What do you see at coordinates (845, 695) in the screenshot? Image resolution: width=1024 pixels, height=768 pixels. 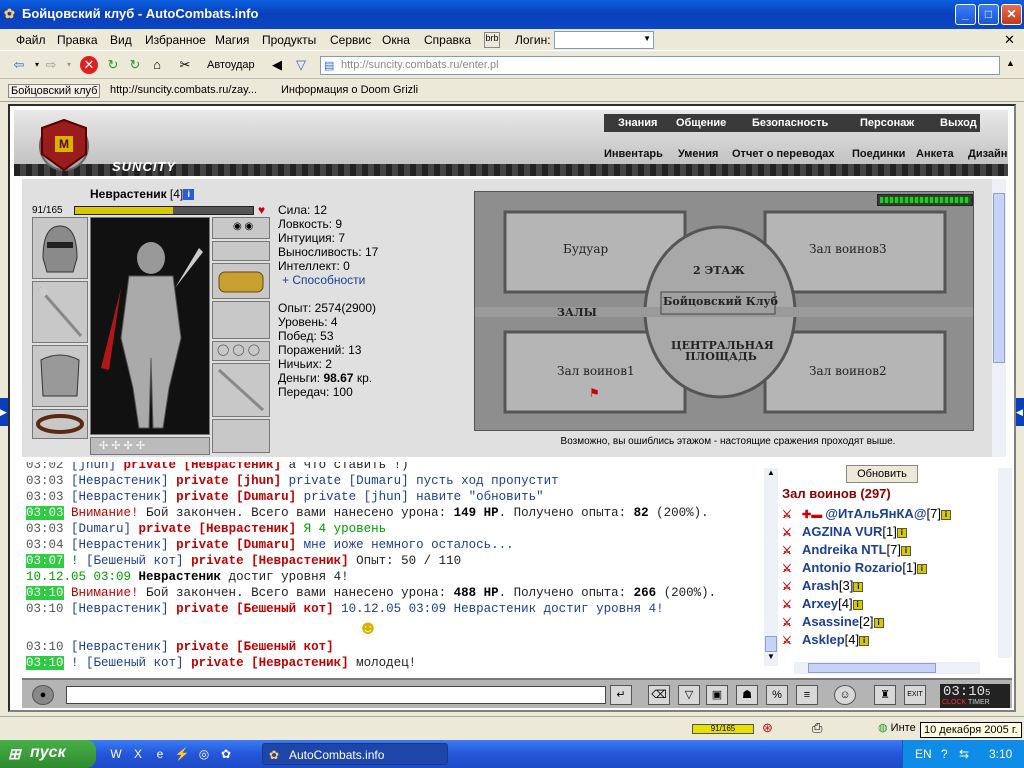 I see `smiley-icon: ☺` at bounding box center [845, 695].